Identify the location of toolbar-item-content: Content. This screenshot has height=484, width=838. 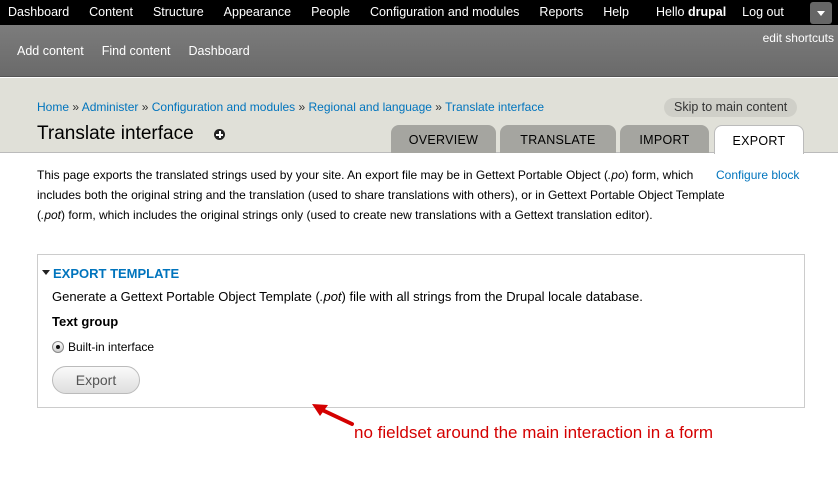
(111, 12).